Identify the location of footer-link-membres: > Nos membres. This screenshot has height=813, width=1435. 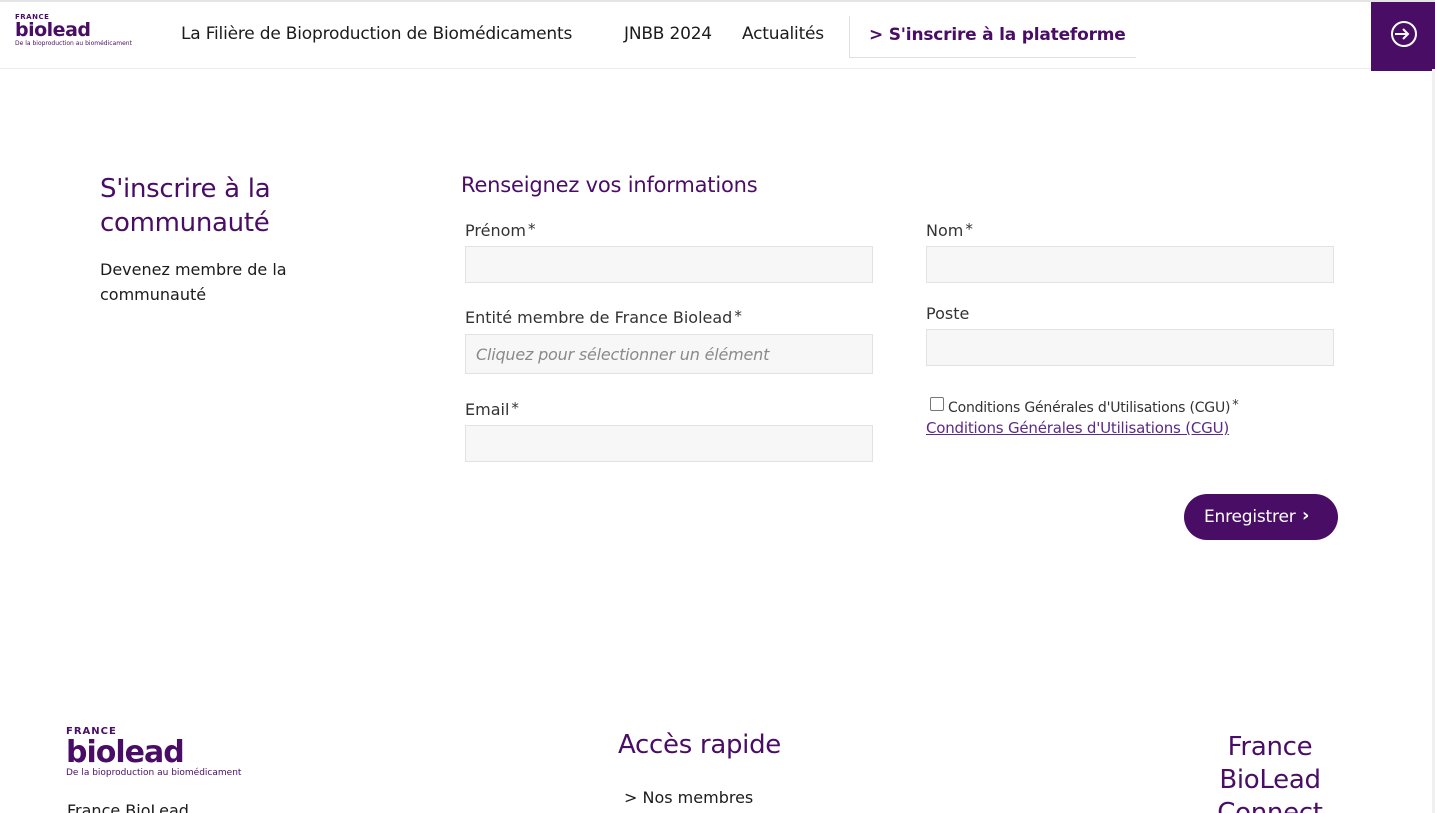
(688, 797).